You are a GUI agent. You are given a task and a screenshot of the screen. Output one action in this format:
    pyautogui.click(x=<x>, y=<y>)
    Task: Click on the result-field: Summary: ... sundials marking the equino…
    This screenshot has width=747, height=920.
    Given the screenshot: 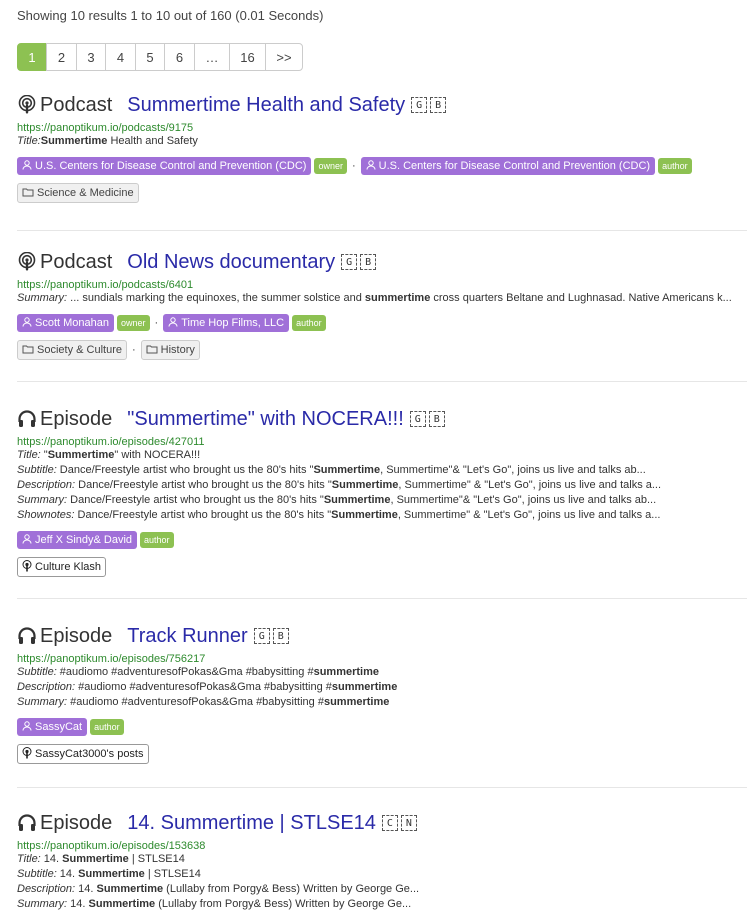 What is the action you would take?
    pyautogui.click(x=382, y=298)
    